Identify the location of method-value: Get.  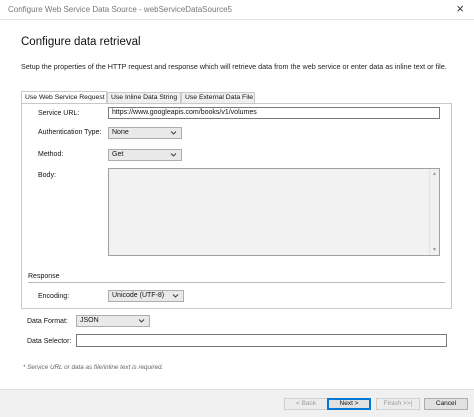
(118, 154).